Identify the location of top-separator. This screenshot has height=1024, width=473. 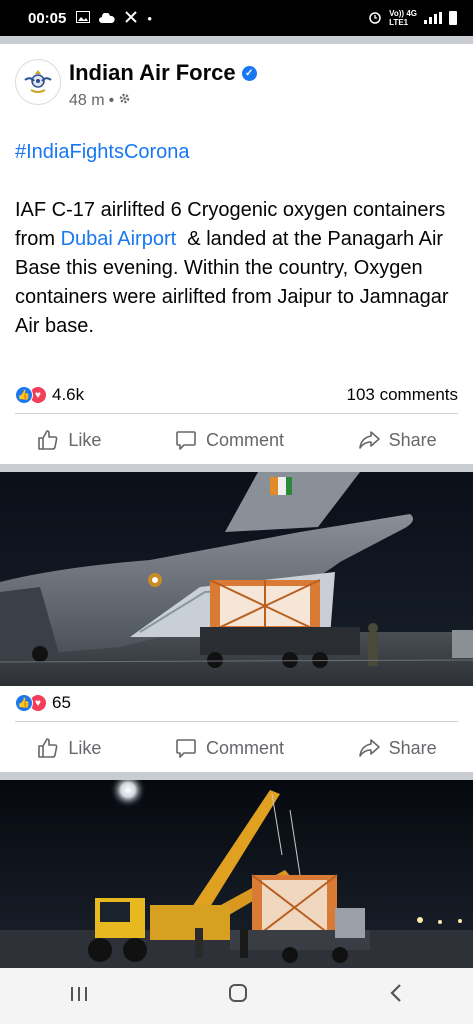
(236, 40).